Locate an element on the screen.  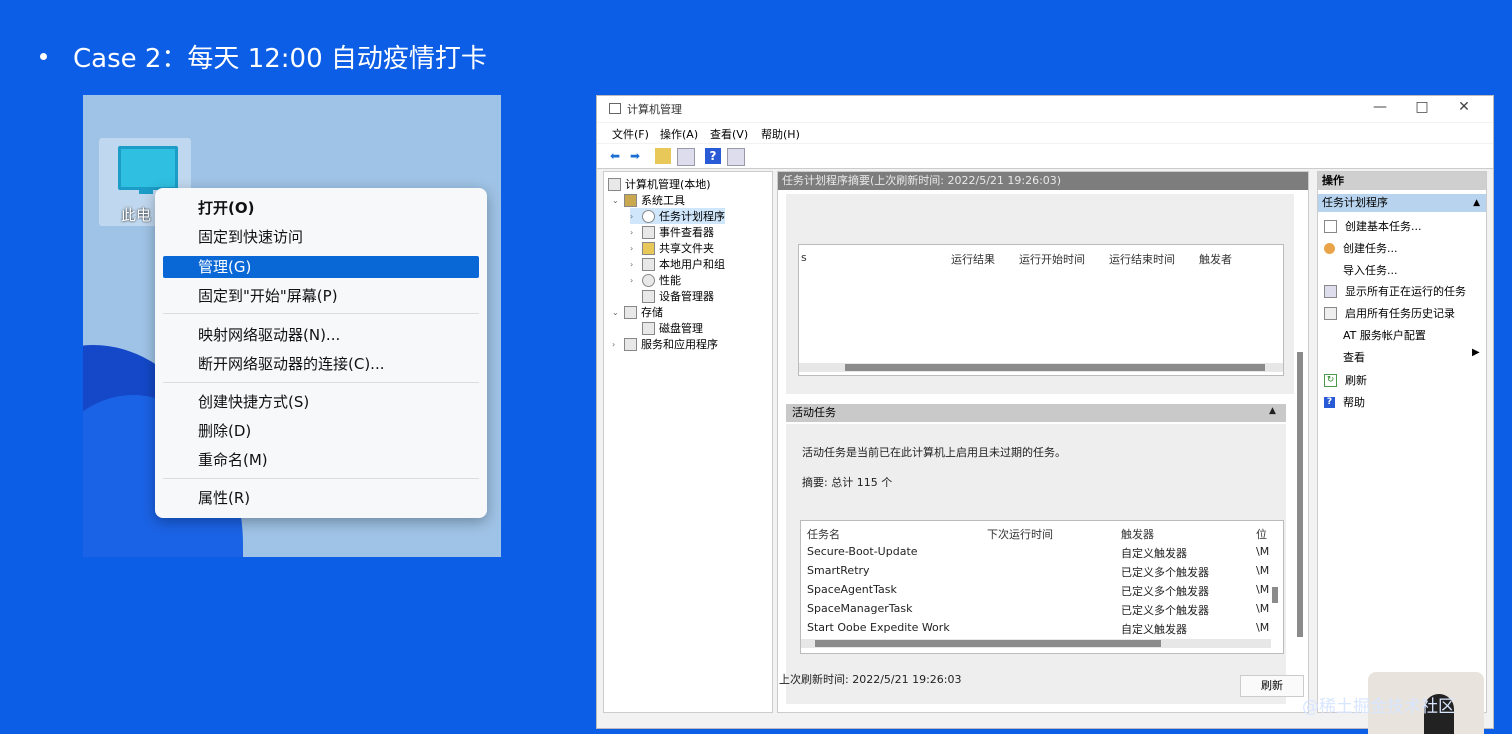
tree-item-services-apps: › 服务和应用程序 is located at coordinates (665, 344).